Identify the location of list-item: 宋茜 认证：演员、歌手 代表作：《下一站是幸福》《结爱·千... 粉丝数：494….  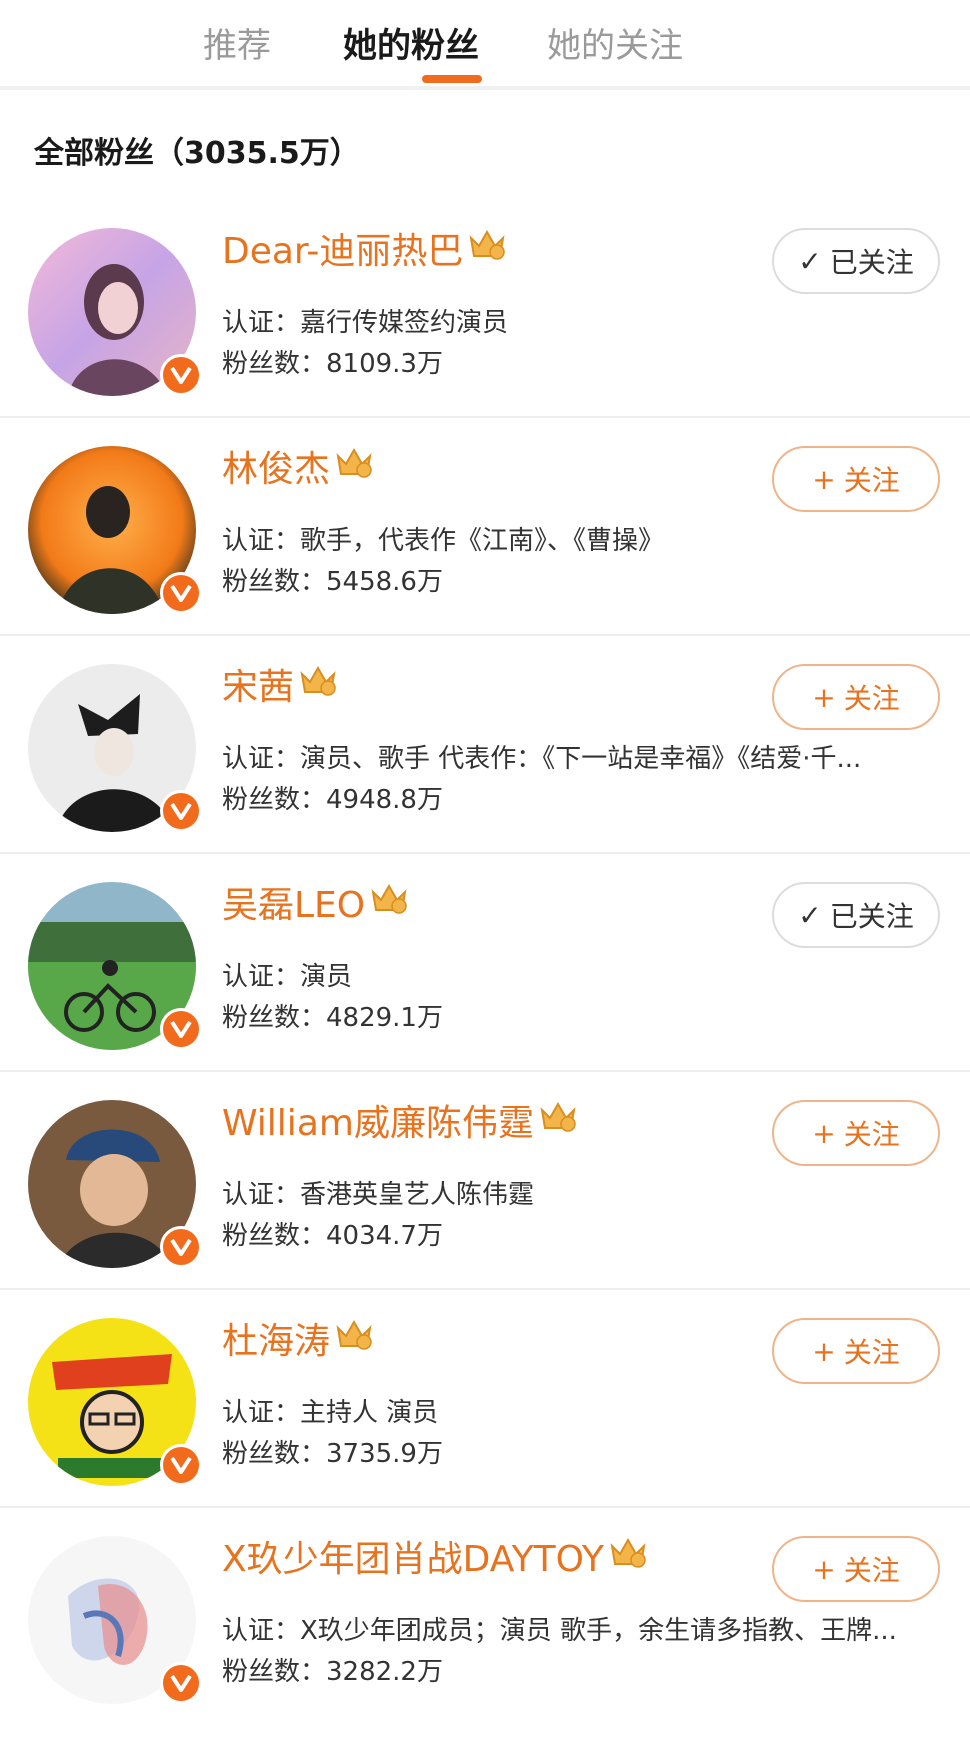
(485, 745).